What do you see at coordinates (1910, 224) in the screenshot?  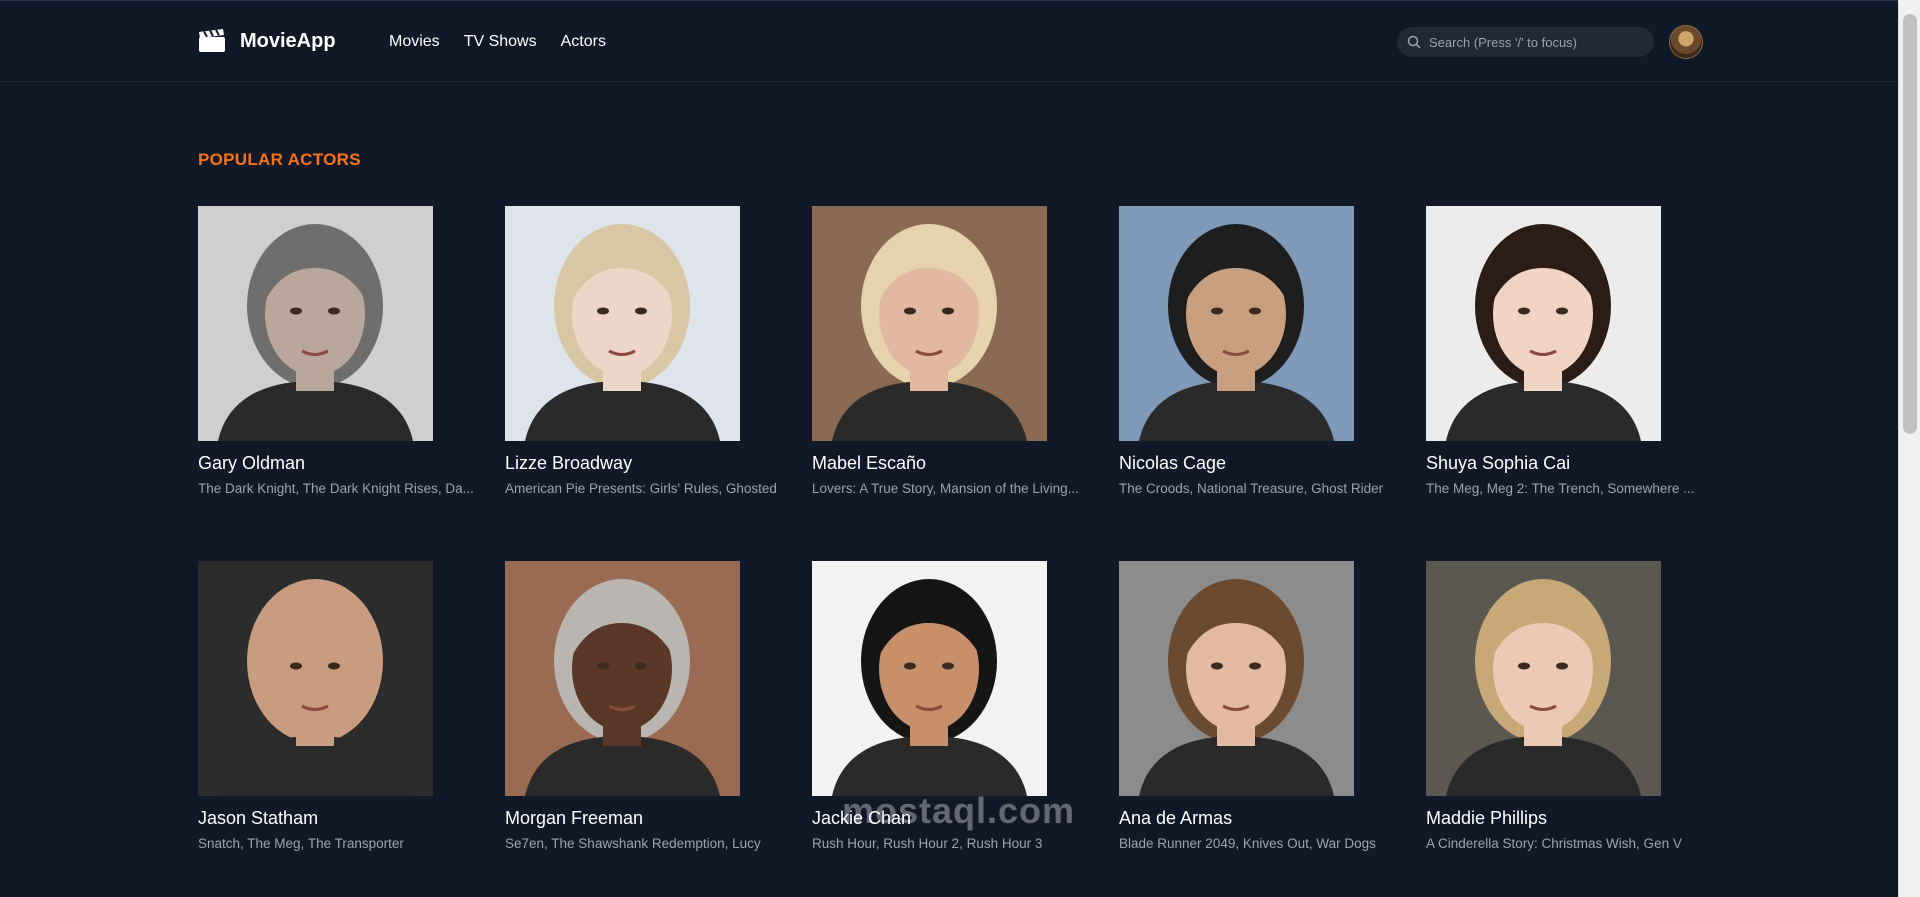 I see `scrollbar-thumb` at bounding box center [1910, 224].